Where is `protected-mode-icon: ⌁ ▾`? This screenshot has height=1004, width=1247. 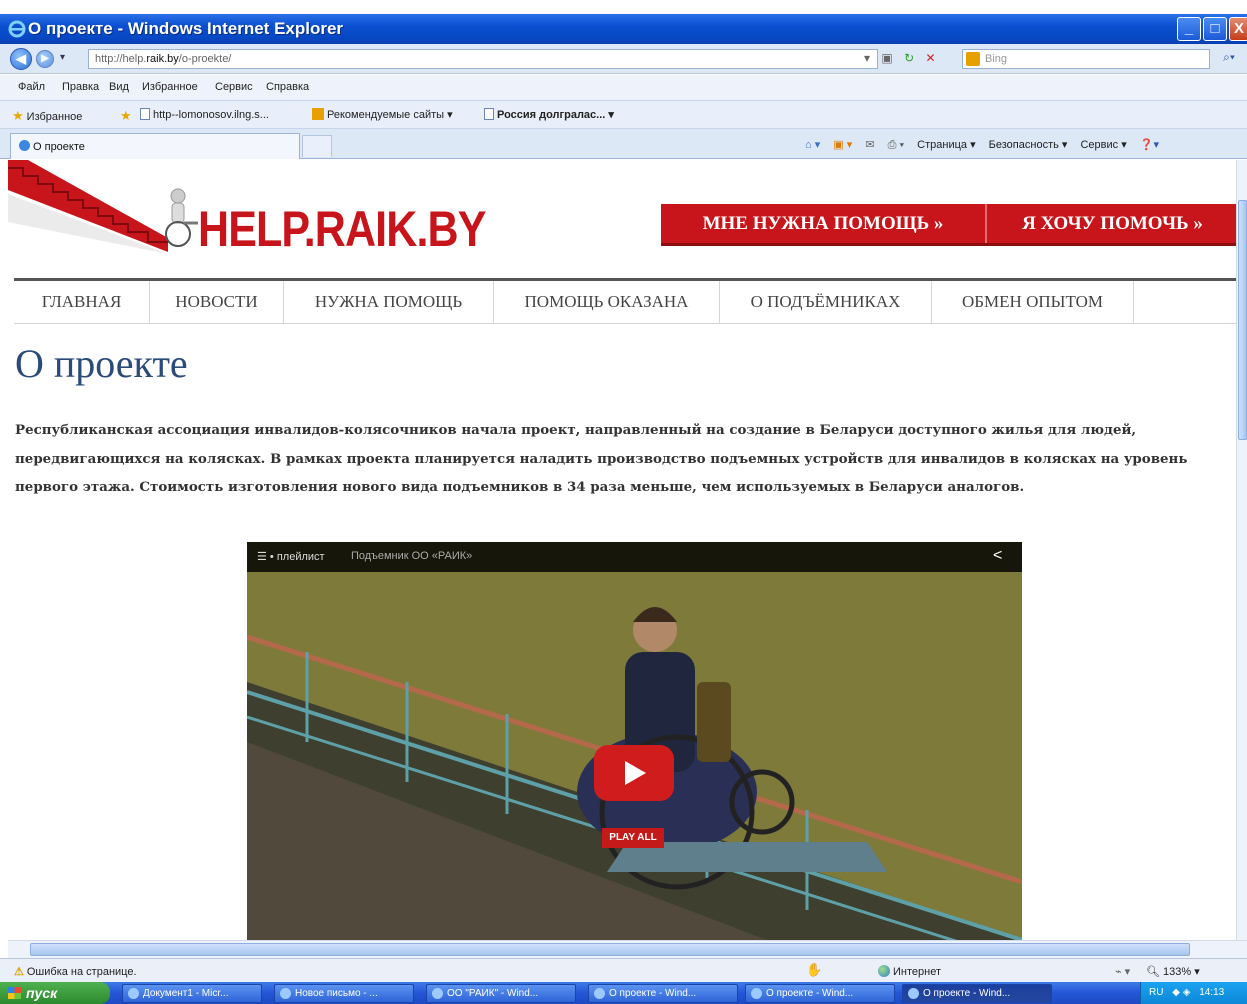
protected-mode-icon: ⌁ ▾ is located at coordinates (1122, 971).